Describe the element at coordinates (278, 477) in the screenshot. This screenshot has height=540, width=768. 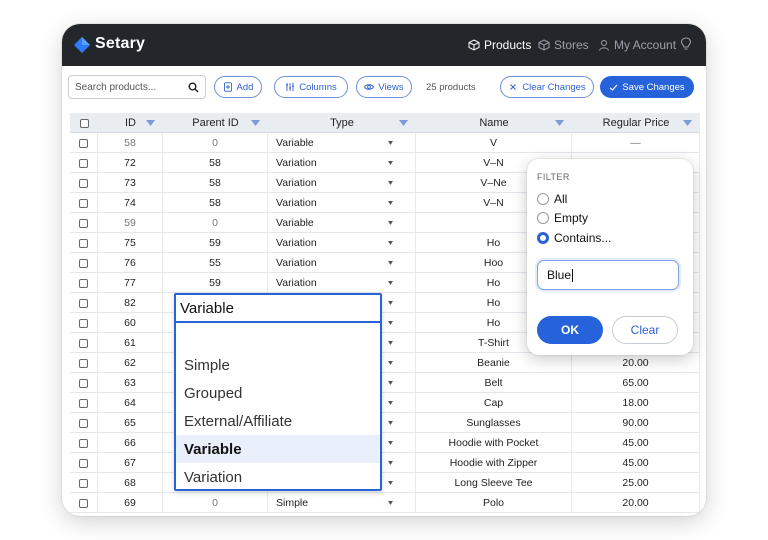
I see `type-option-variation: Variation` at that location.